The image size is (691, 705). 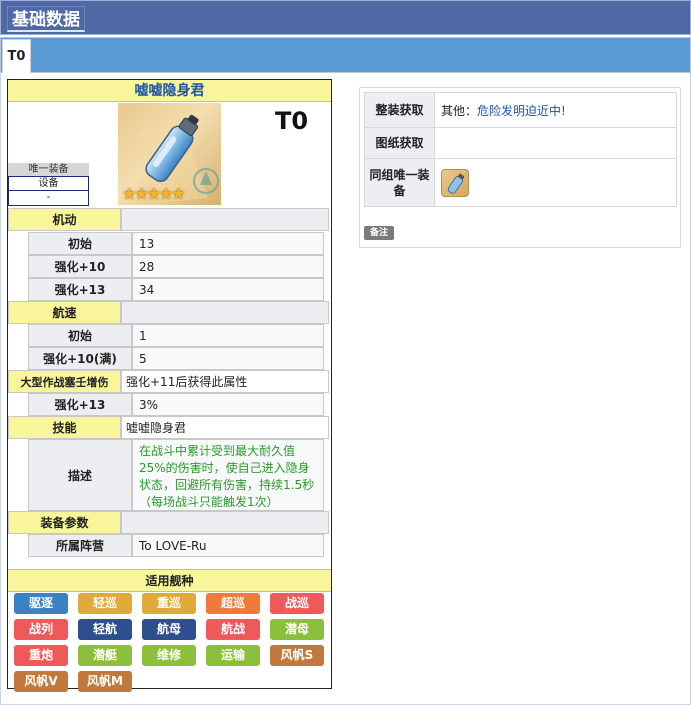 I want to click on section-params: 装备参数, so click(x=169, y=522).